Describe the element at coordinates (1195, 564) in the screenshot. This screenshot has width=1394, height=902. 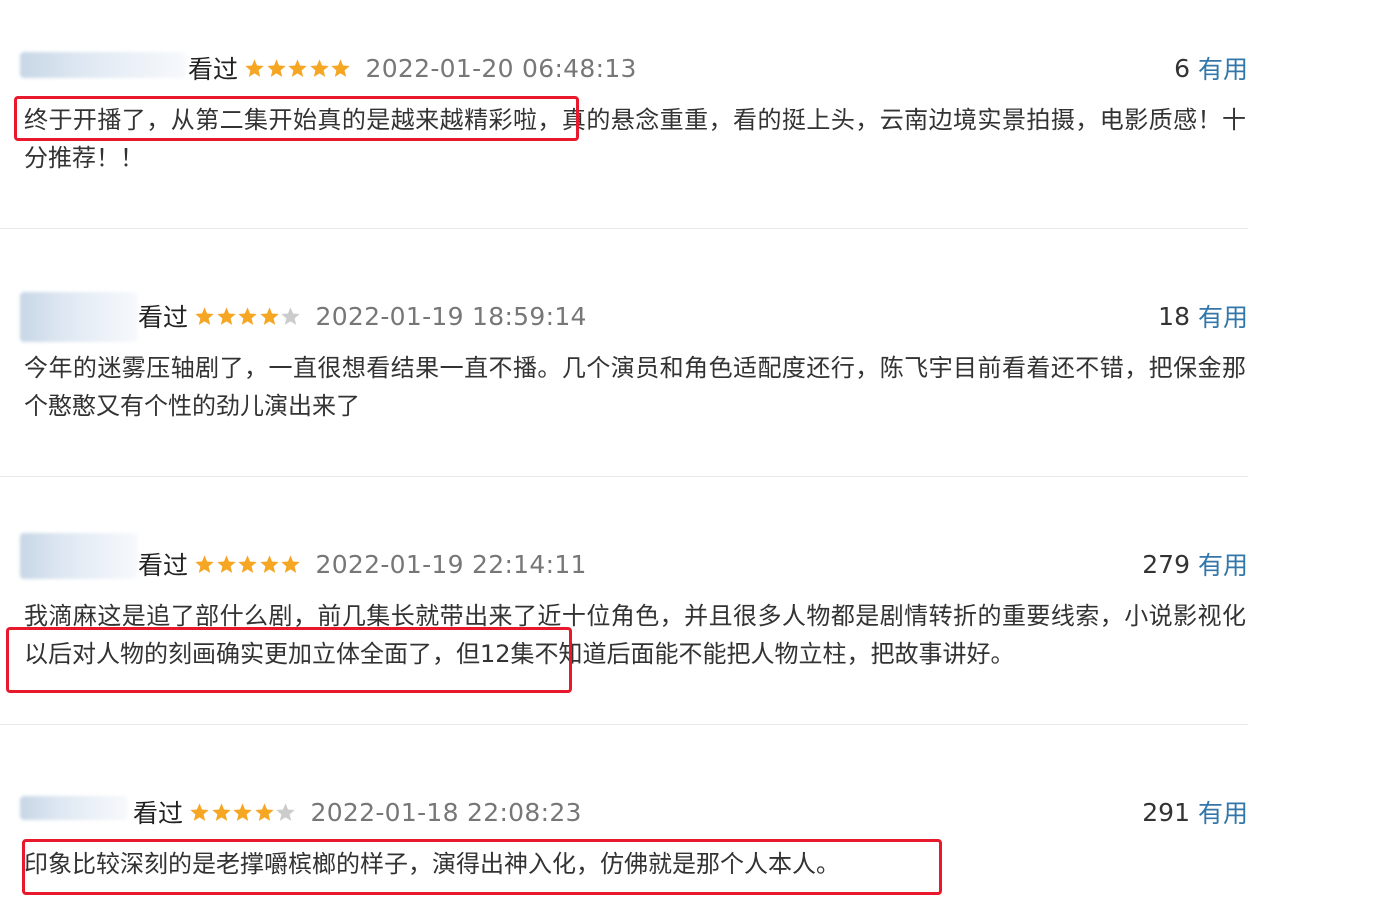
I see `useful-vote: 279 有用` at that location.